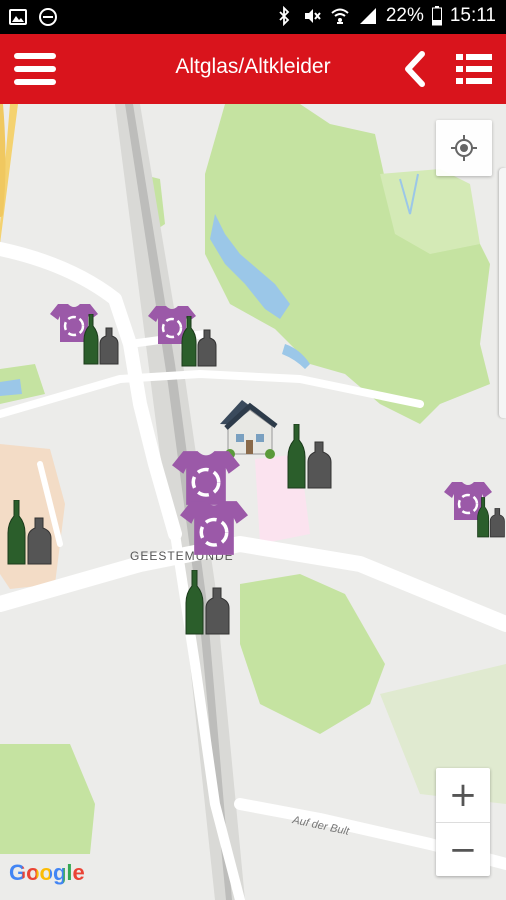 This screenshot has width=506, height=900. Describe the element at coordinates (463, 849) in the screenshot. I see `zoom-out-button: −` at that location.